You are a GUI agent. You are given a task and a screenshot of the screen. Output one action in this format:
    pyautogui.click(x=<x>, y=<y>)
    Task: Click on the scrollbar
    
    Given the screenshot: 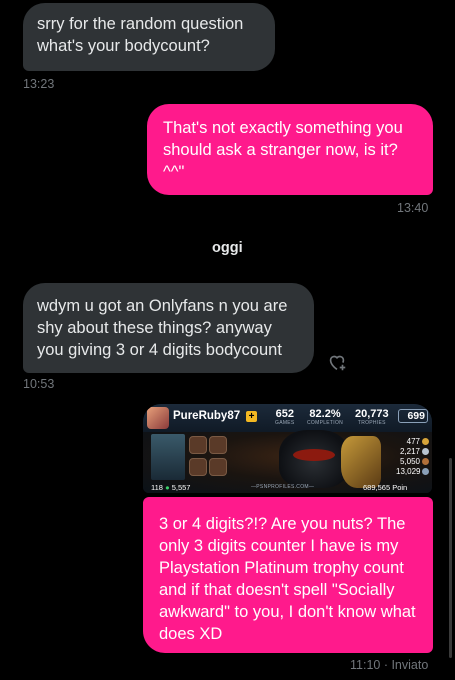 What is the action you would take?
    pyautogui.click(x=450, y=558)
    